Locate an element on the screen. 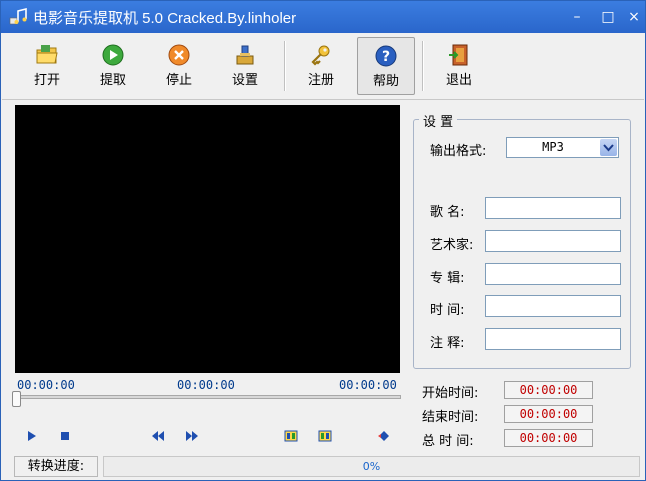 The width and height of the screenshot is (646, 481). time-end: 00:00:00 is located at coordinates (368, 385).